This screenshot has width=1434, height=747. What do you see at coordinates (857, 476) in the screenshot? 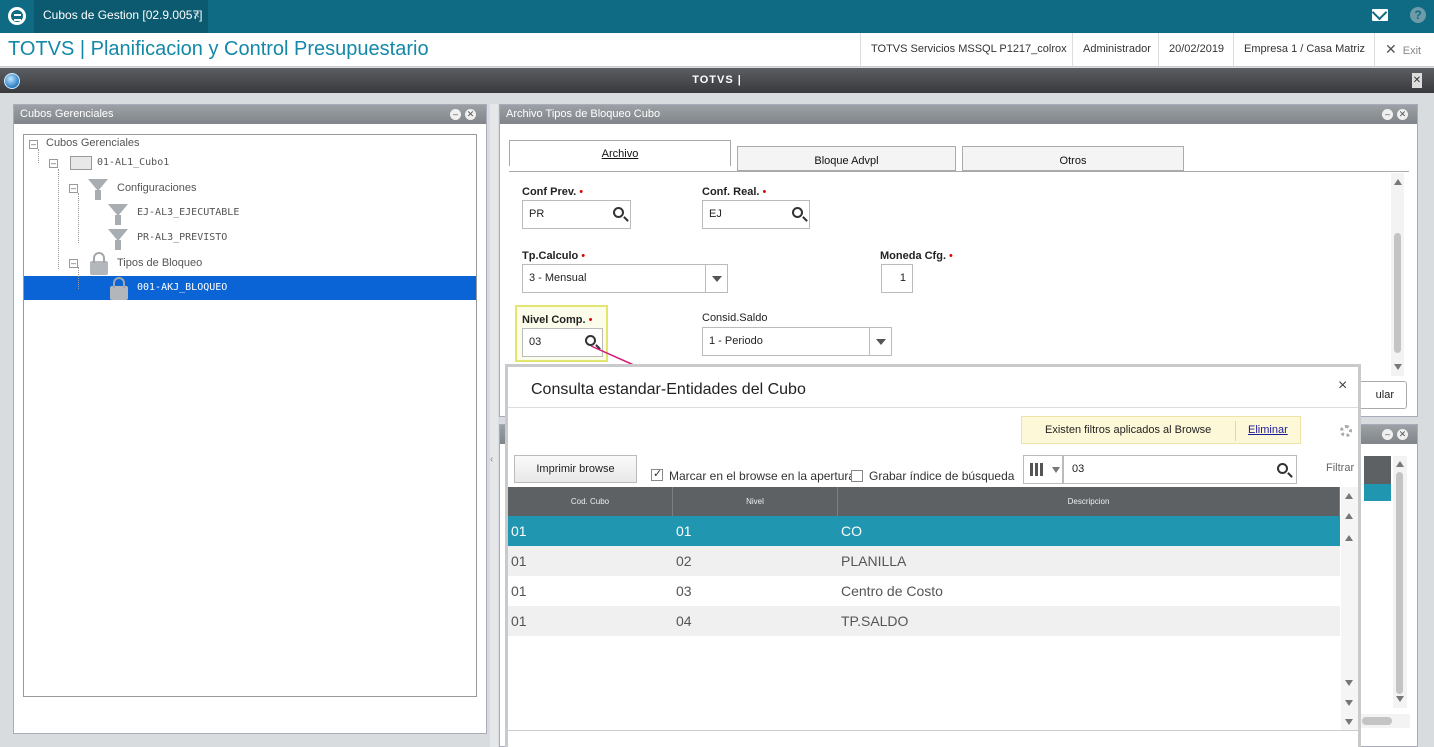
I see `save-index-checkbox` at bounding box center [857, 476].